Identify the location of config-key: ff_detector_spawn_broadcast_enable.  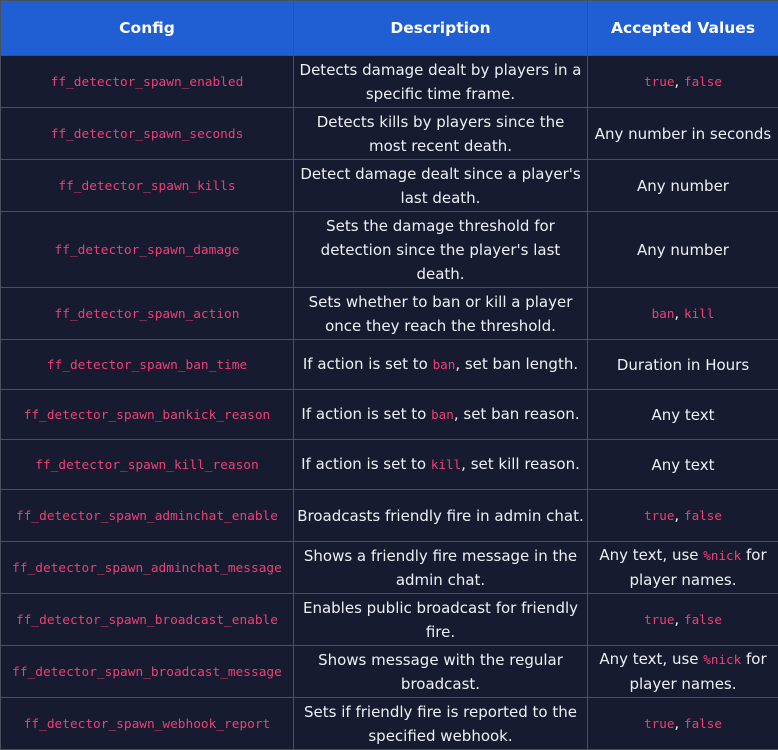
(147, 620).